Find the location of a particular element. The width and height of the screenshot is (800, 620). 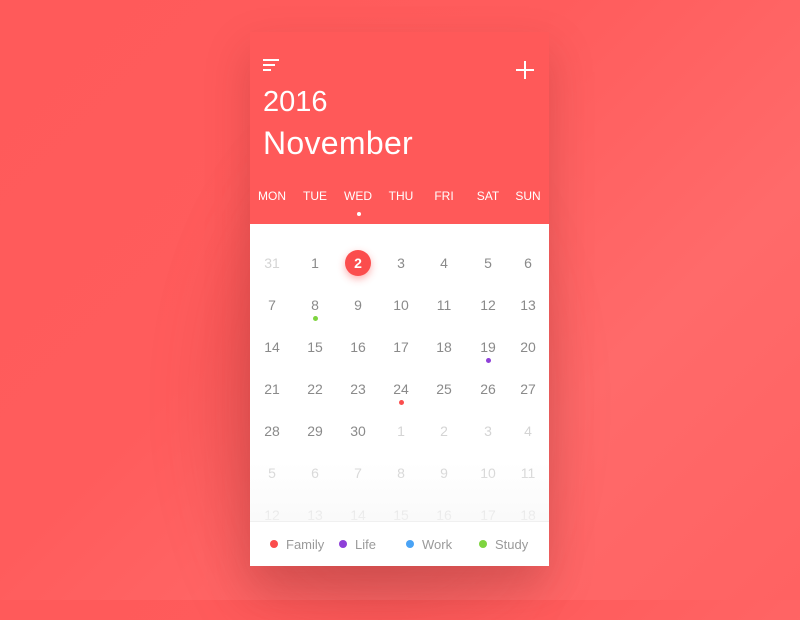

current-weekday-indicator is located at coordinates (359, 214).